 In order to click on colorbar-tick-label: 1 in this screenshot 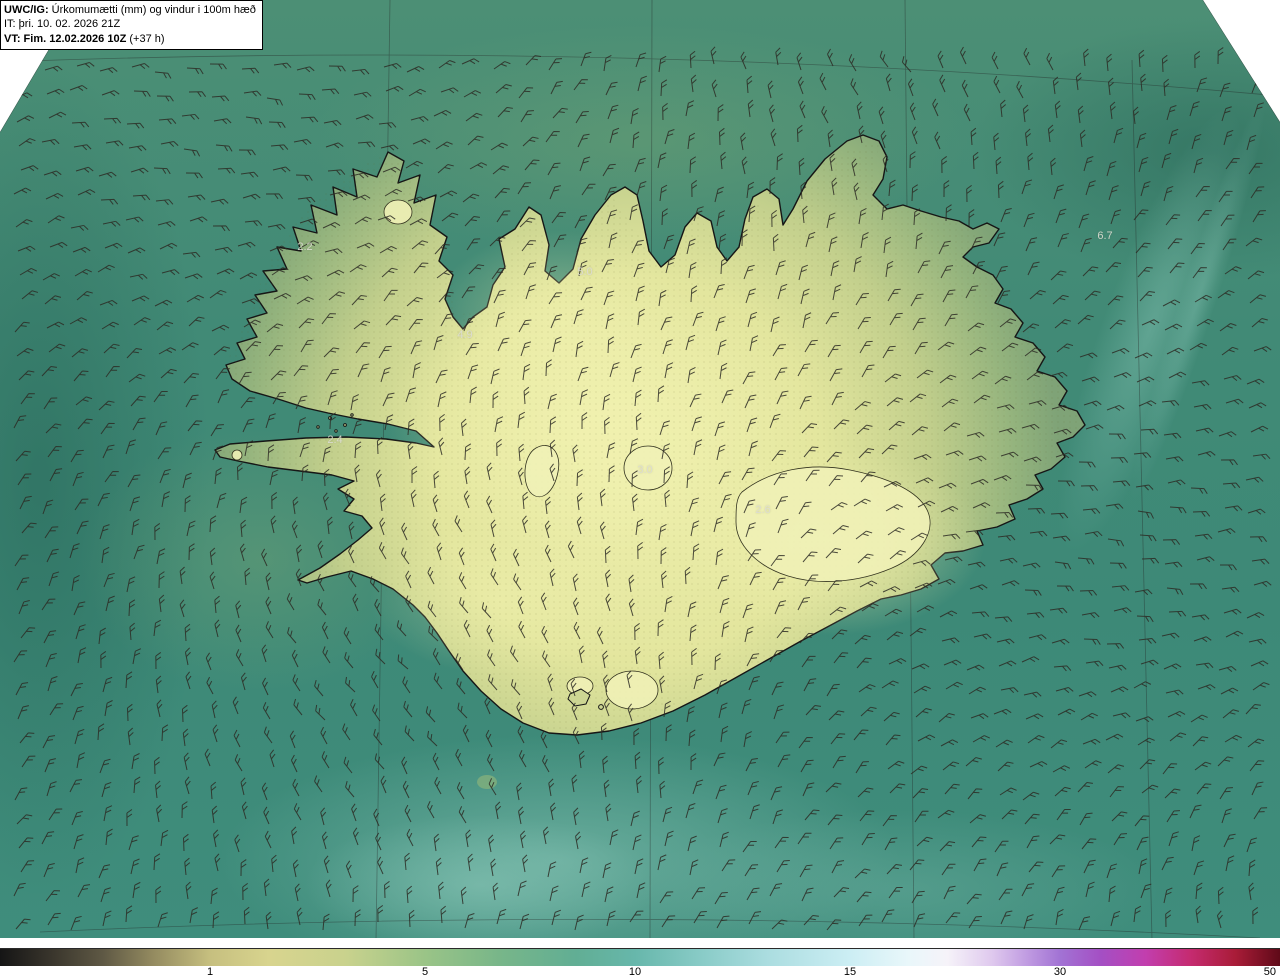, I will do `click(210, 972)`.